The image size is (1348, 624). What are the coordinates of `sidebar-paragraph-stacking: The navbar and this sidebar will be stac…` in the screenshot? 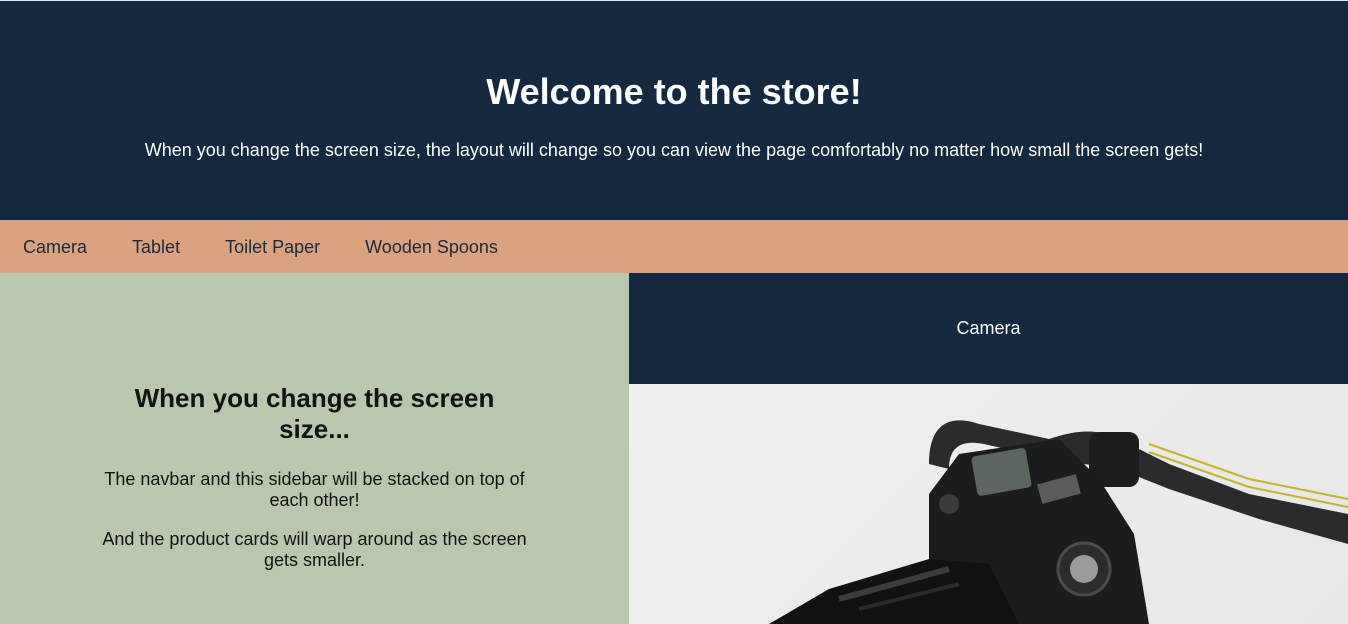 It's located at (314, 489).